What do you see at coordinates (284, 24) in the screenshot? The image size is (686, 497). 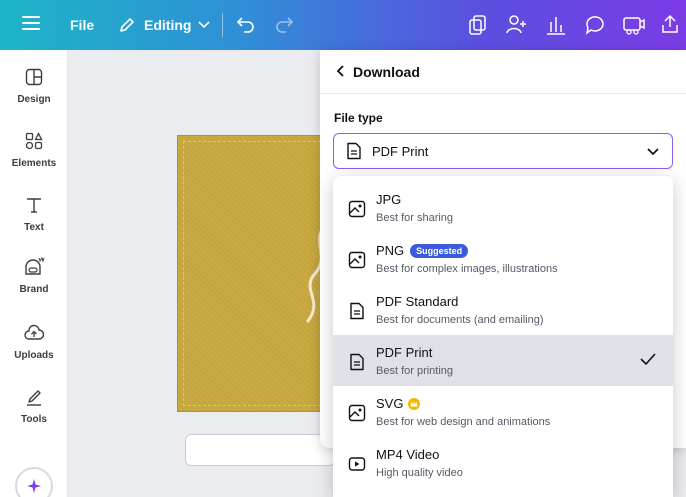 I see `redo-icon` at bounding box center [284, 24].